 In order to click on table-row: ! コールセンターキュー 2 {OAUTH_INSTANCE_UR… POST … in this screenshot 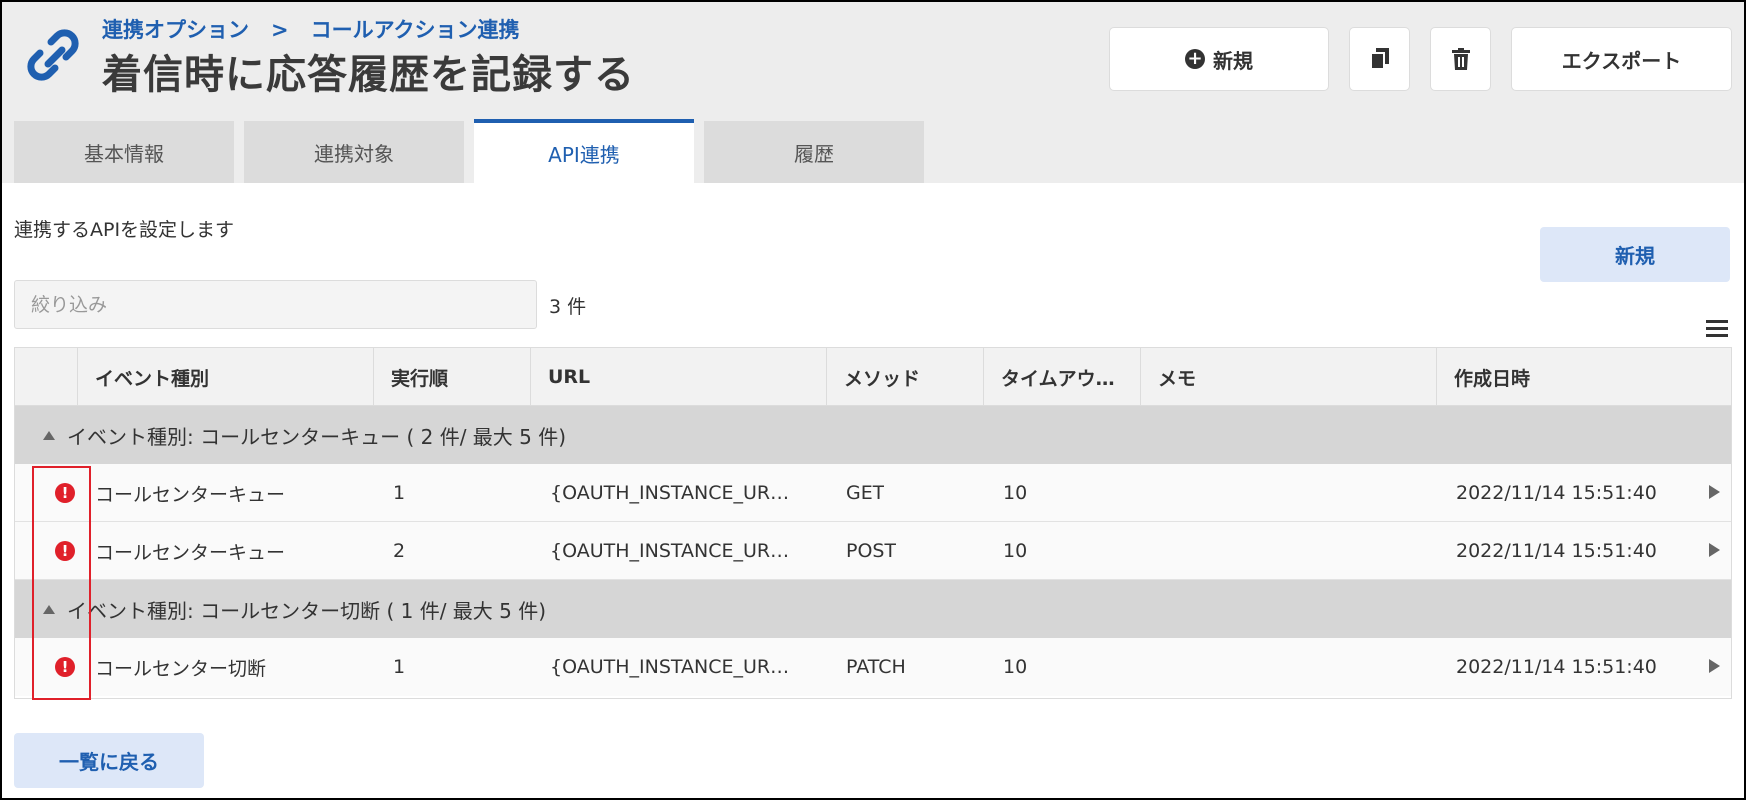, I will do `click(873, 551)`.